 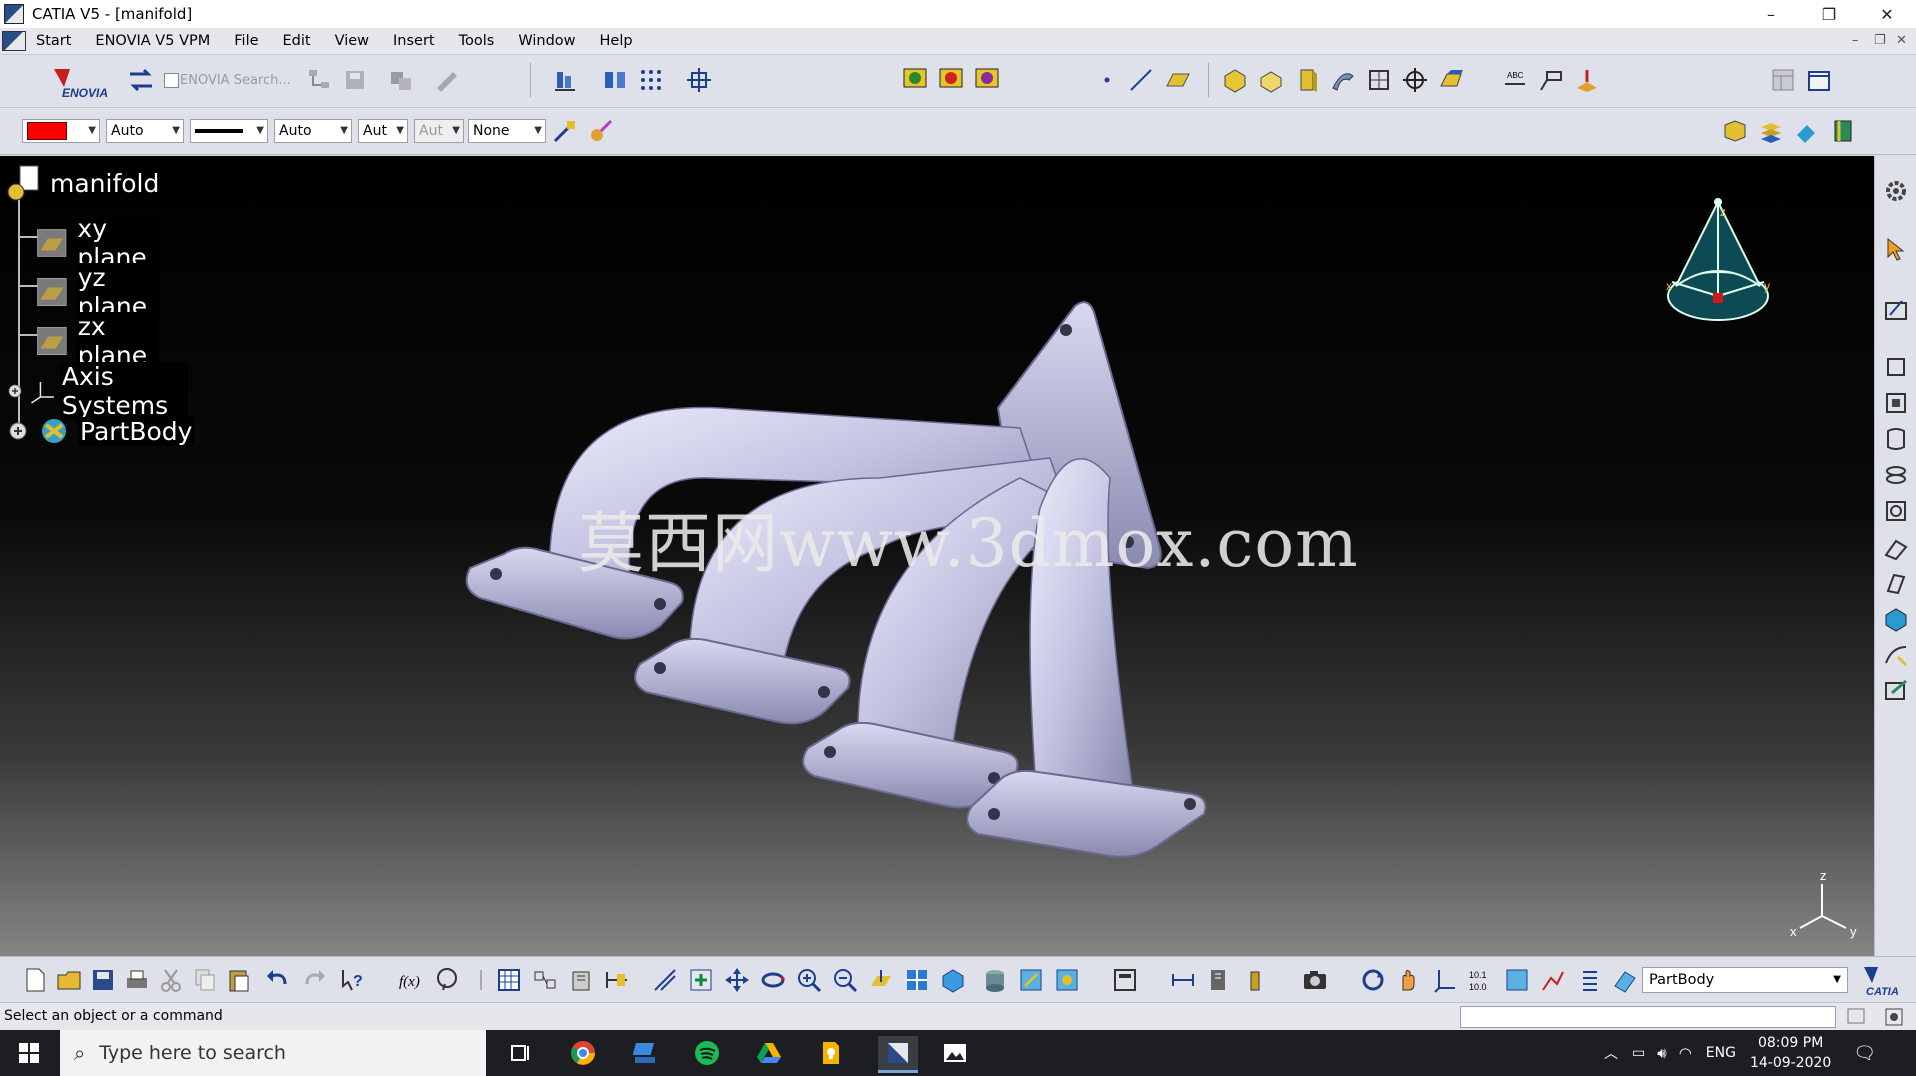 What do you see at coordinates (583, 1053) in the screenshot?
I see `chrome-icon` at bounding box center [583, 1053].